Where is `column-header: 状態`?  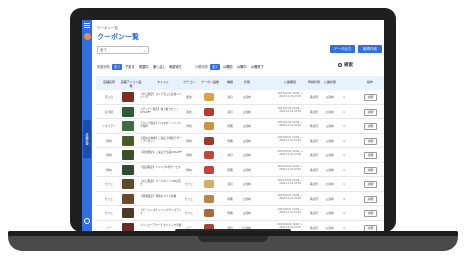
column-header: 状態 is located at coordinates (247, 82).